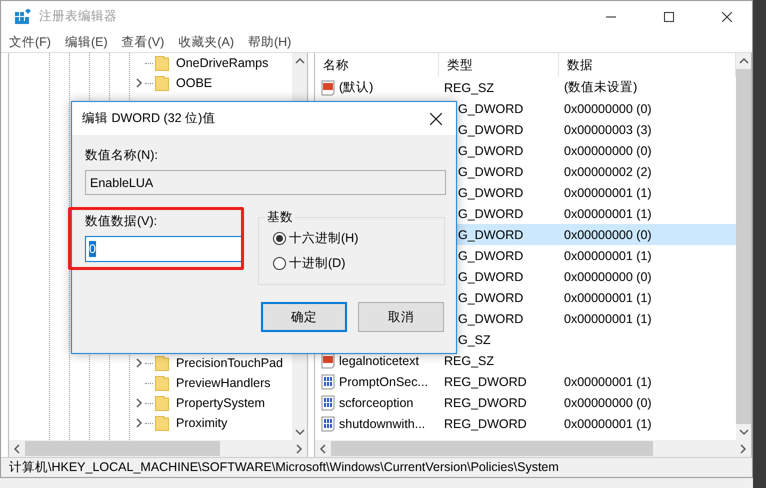  What do you see at coordinates (86, 42) in the screenshot?
I see `menu-item: 编辑(E)` at bounding box center [86, 42].